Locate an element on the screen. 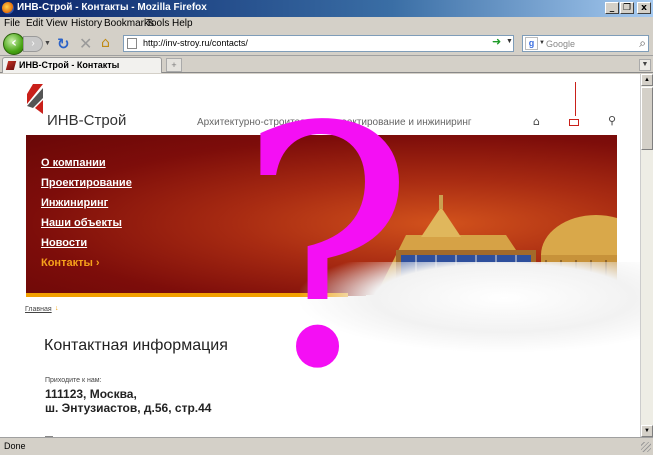 This screenshot has height=455, width=653. logo-text: ИНВ-Строй is located at coordinates (86, 120).